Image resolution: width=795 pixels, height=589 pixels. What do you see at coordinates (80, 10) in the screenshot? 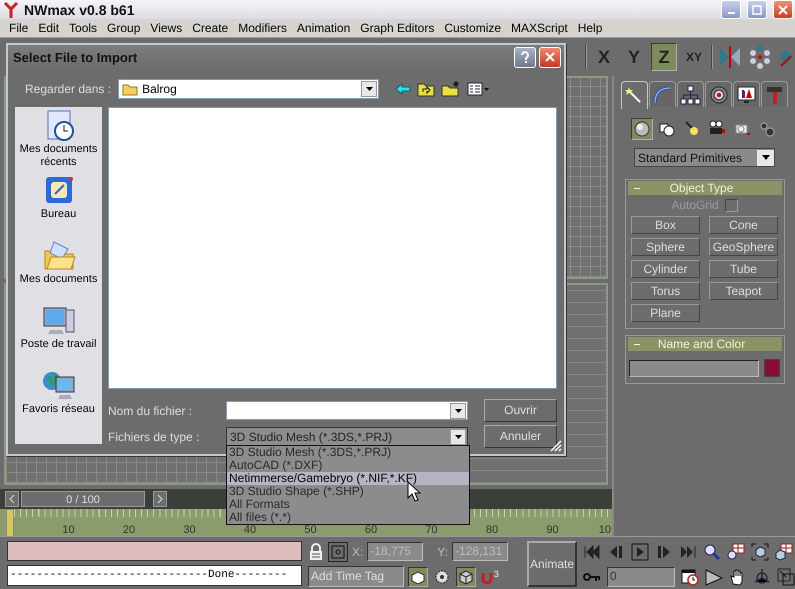
I see `window-title: NWmax v0.8 b61` at bounding box center [80, 10].